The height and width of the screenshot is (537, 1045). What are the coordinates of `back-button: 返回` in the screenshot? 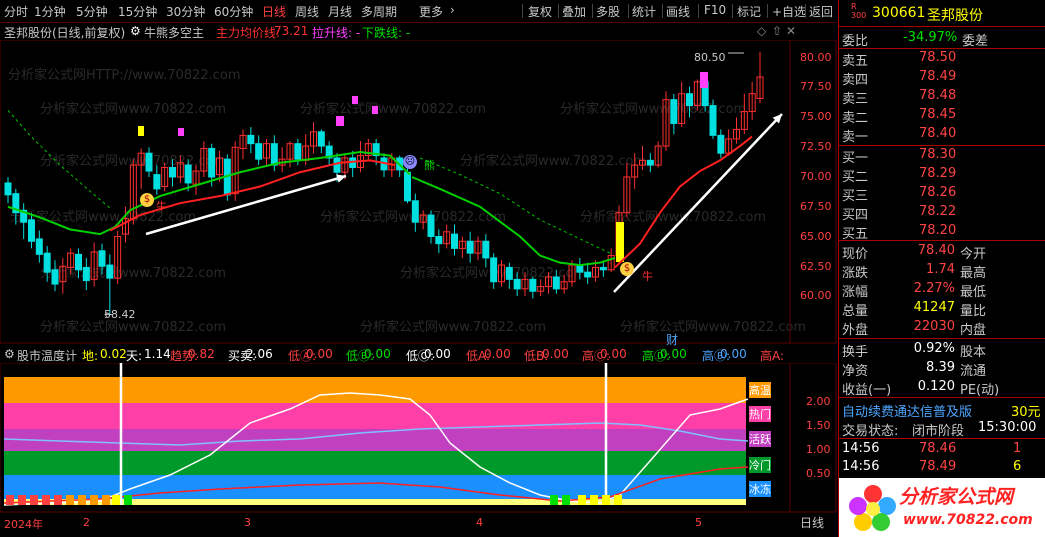 It's located at (821, 11).